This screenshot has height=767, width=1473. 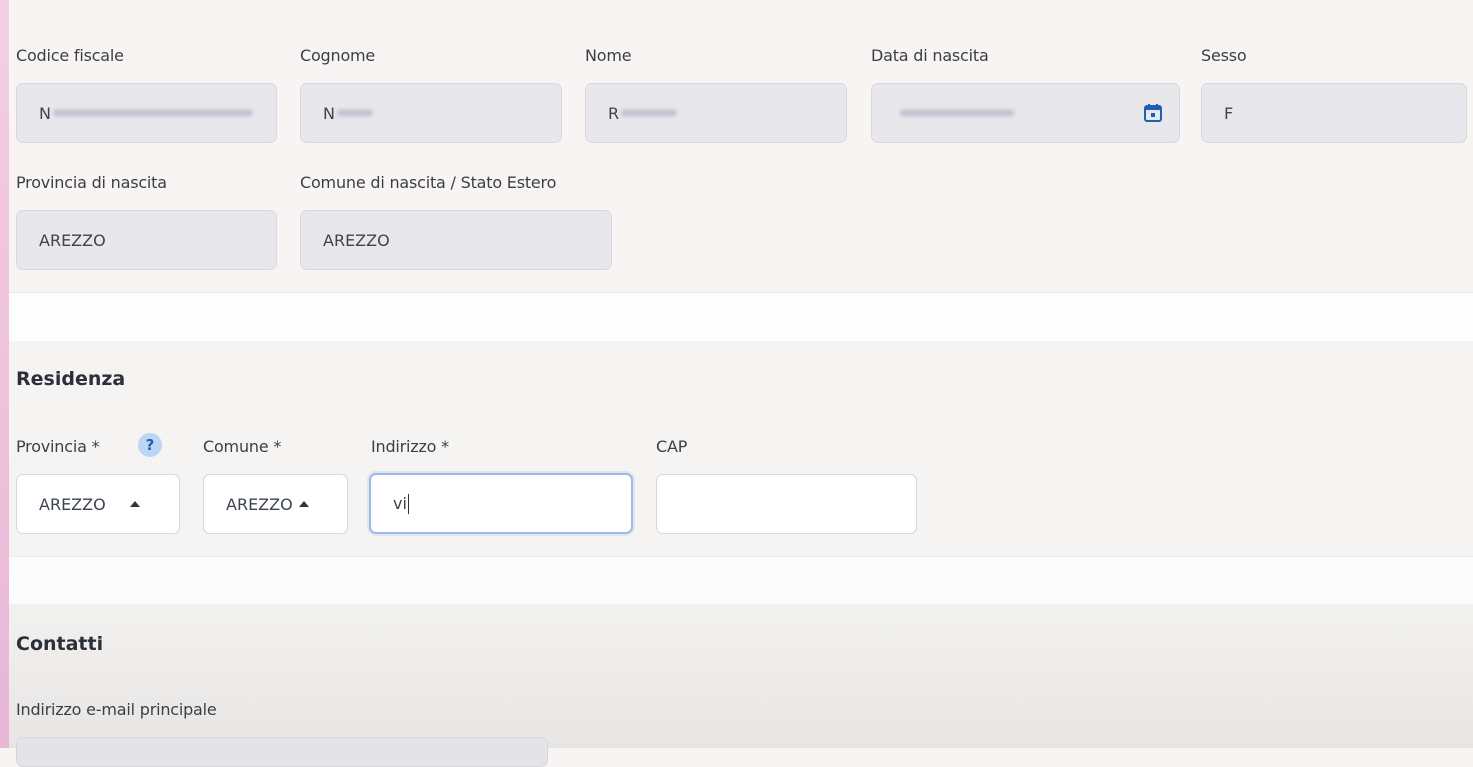 I want to click on left-accent-bar, so click(x=4, y=374).